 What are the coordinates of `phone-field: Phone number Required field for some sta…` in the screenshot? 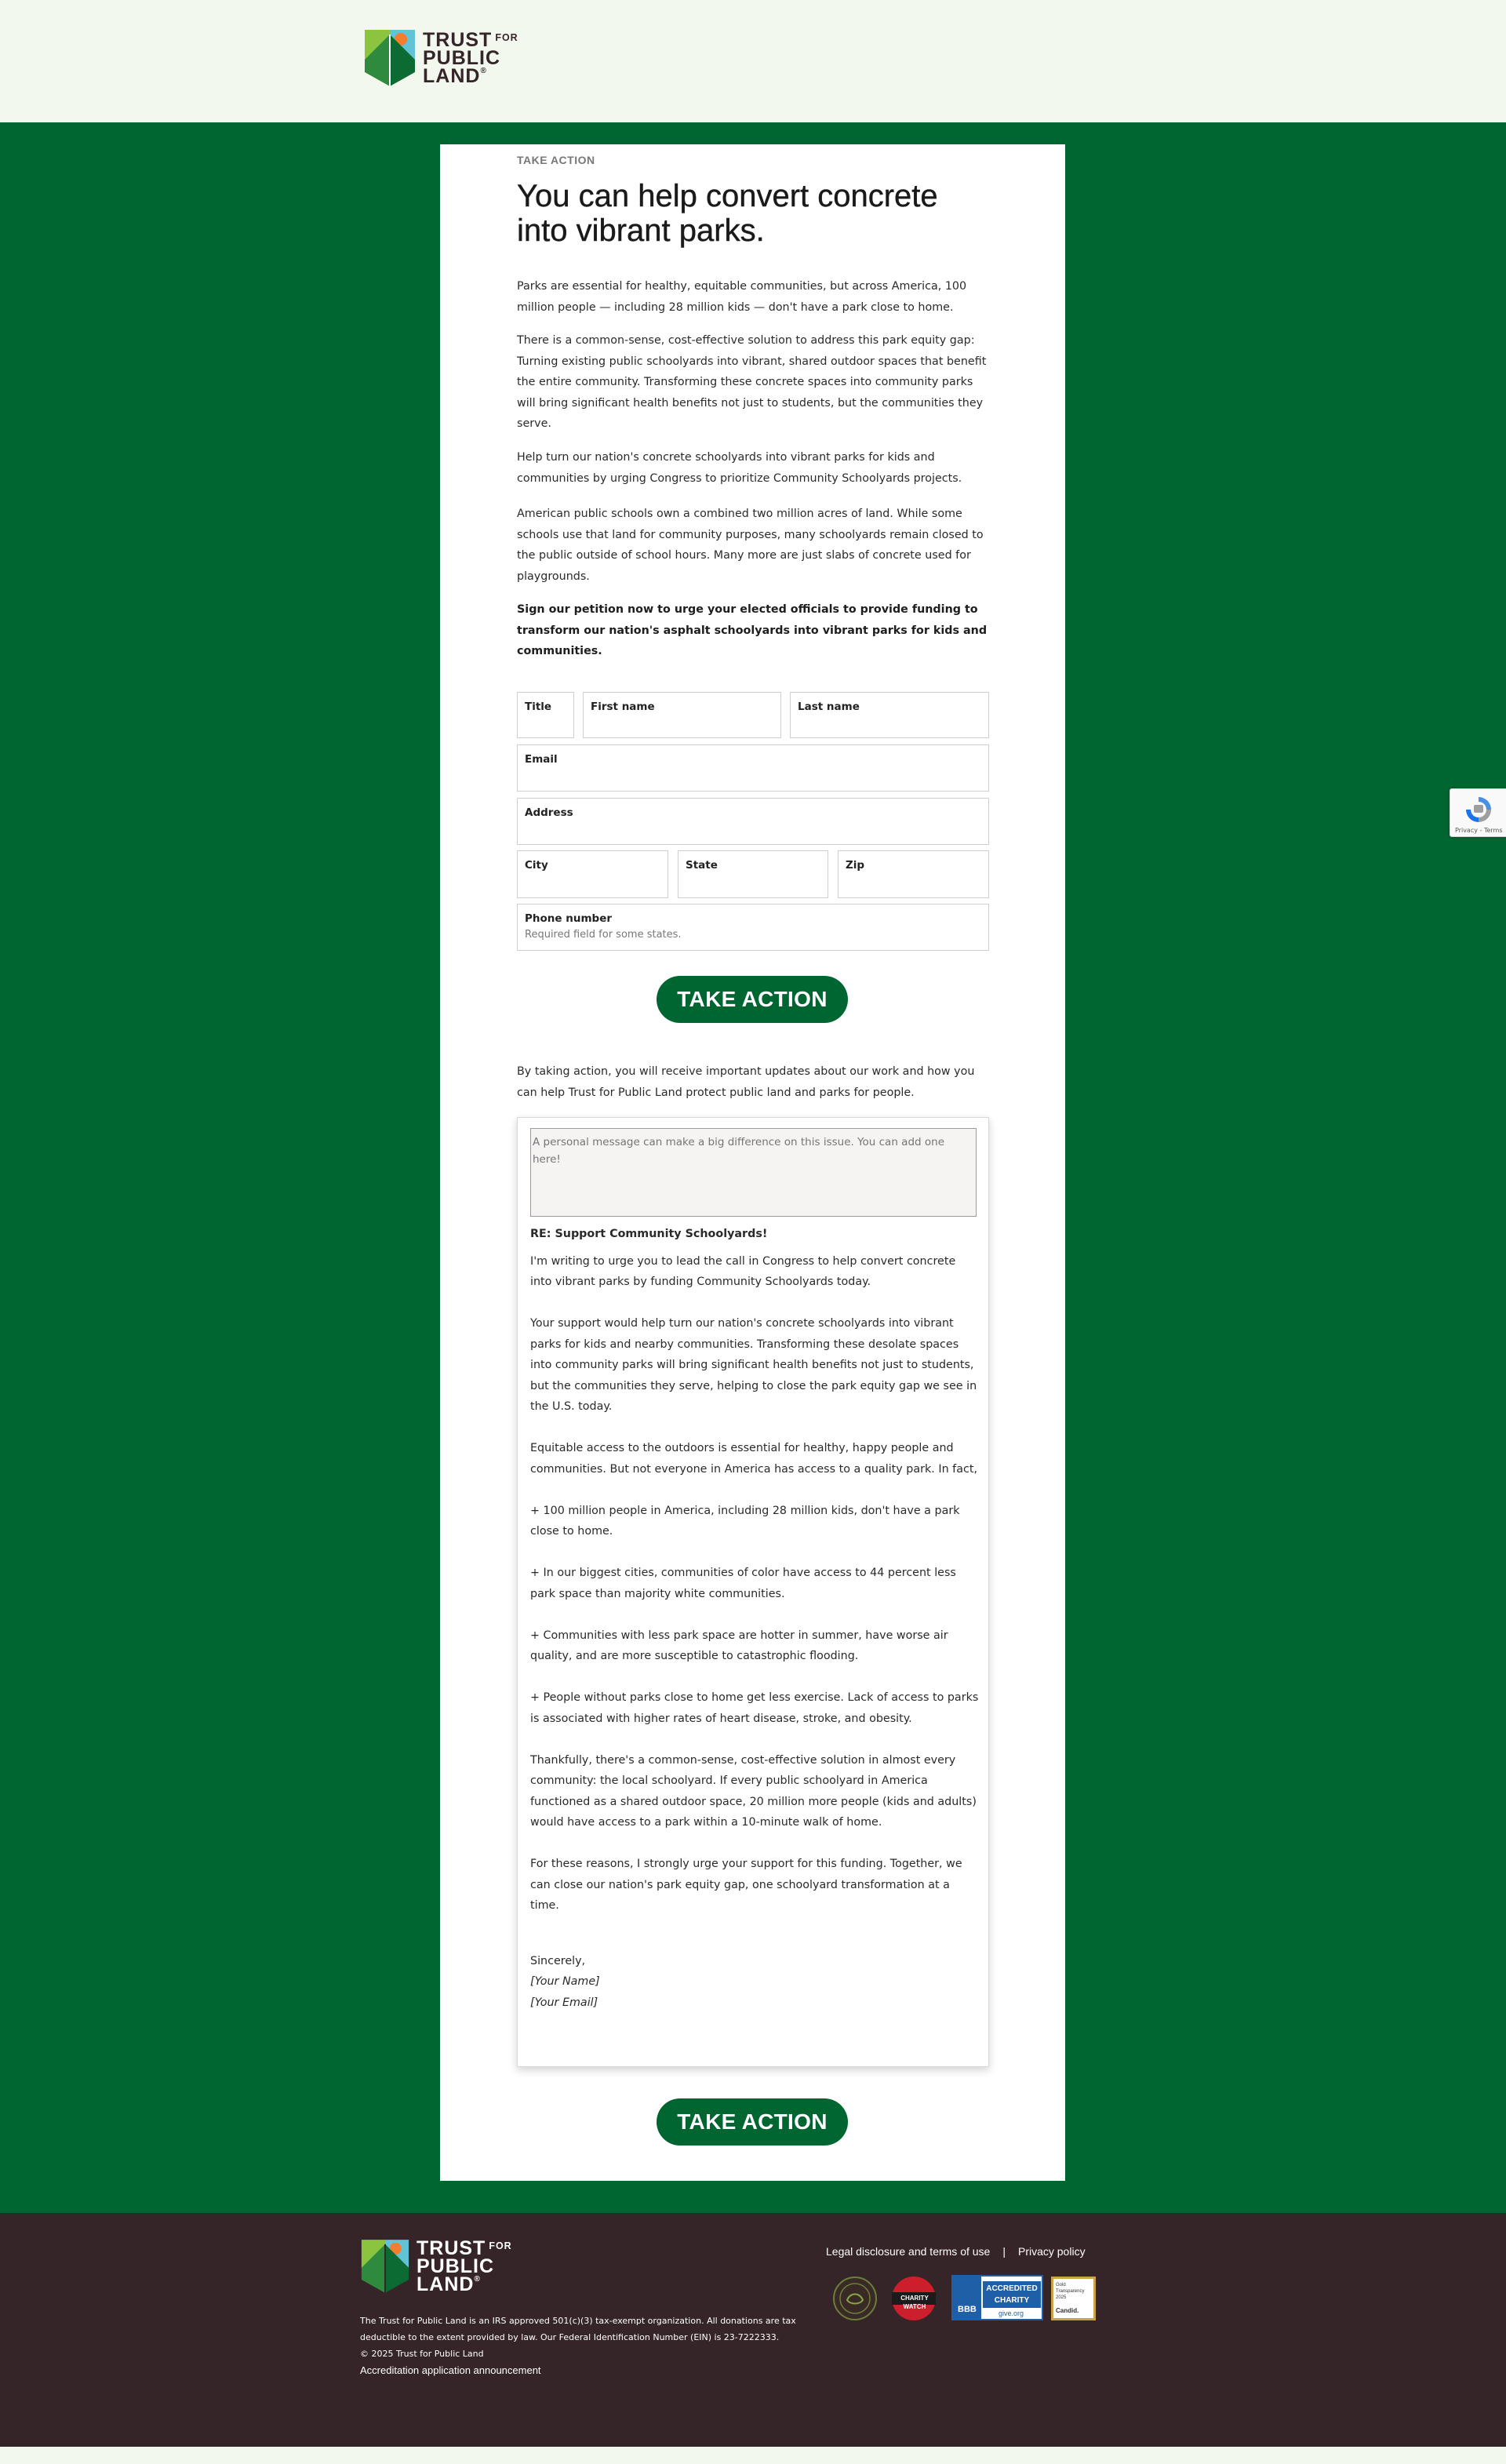 It's located at (753, 928).